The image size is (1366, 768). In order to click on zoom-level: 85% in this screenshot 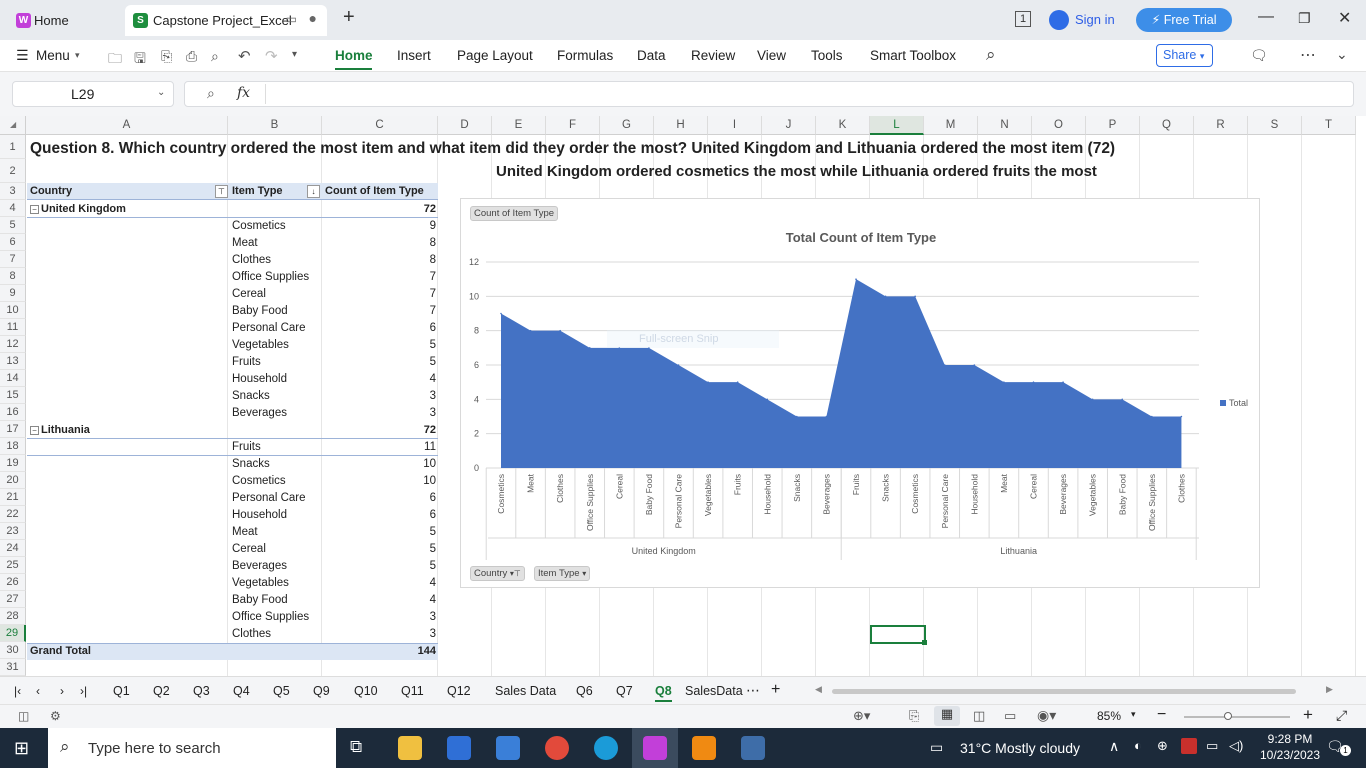, I will do `click(1109, 716)`.